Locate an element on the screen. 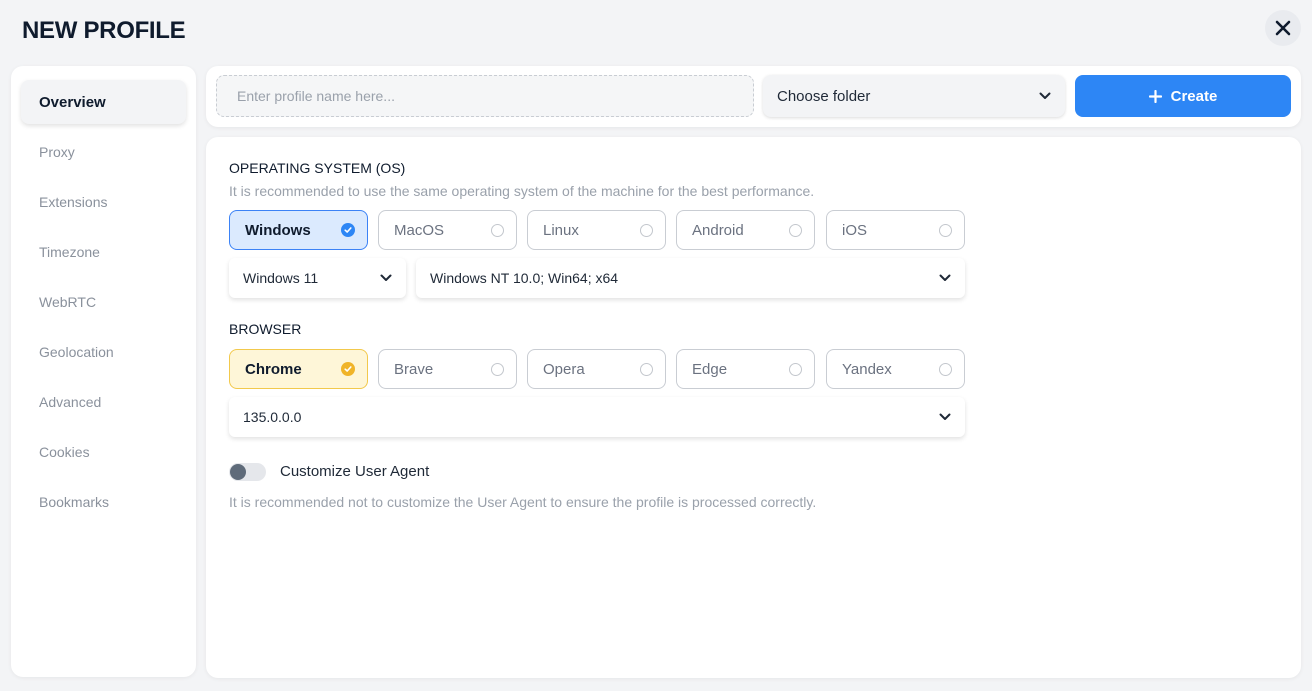 The image size is (1312, 691). toggle-knob is located at coordinates (238, 472).